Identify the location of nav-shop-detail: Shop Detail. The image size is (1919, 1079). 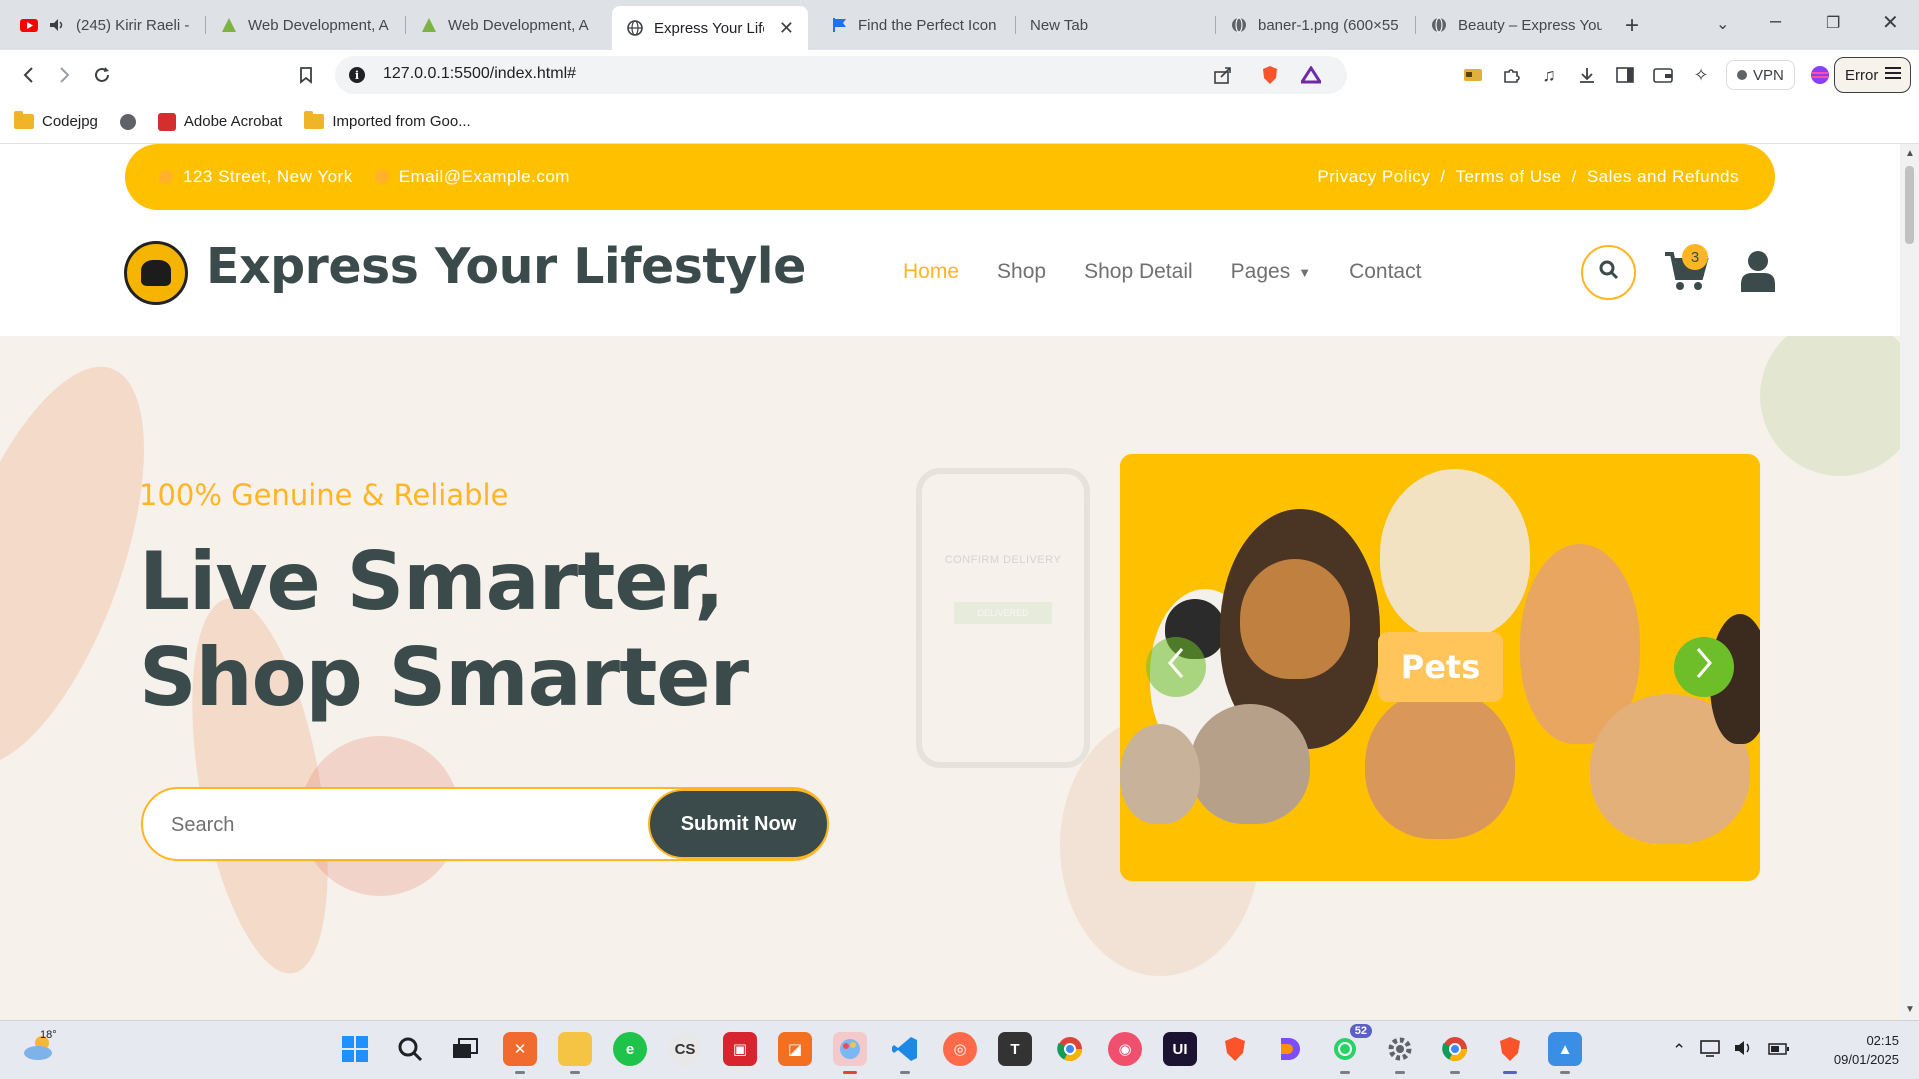
(1138, 272).